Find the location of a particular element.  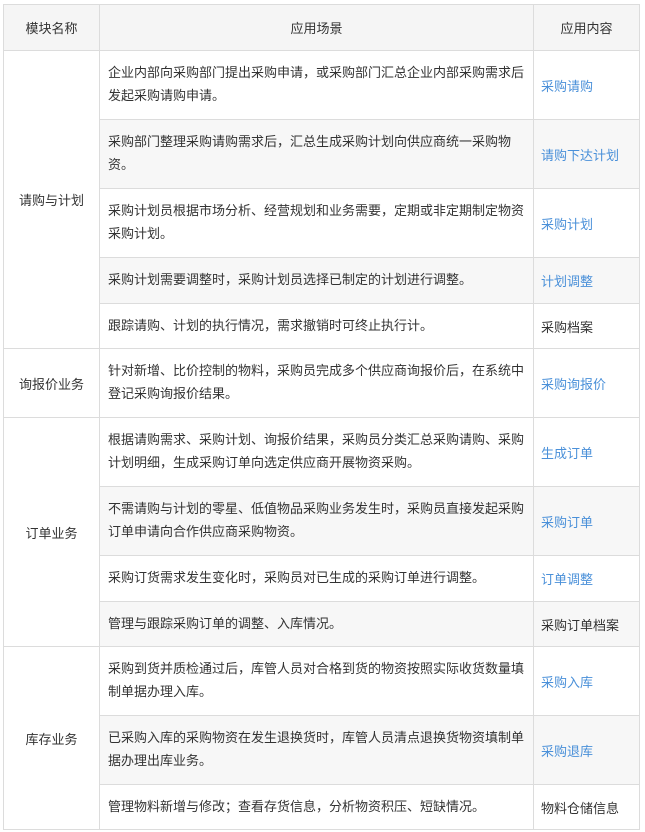

content-link: 计划调整 is located at coordinates (567, 282).